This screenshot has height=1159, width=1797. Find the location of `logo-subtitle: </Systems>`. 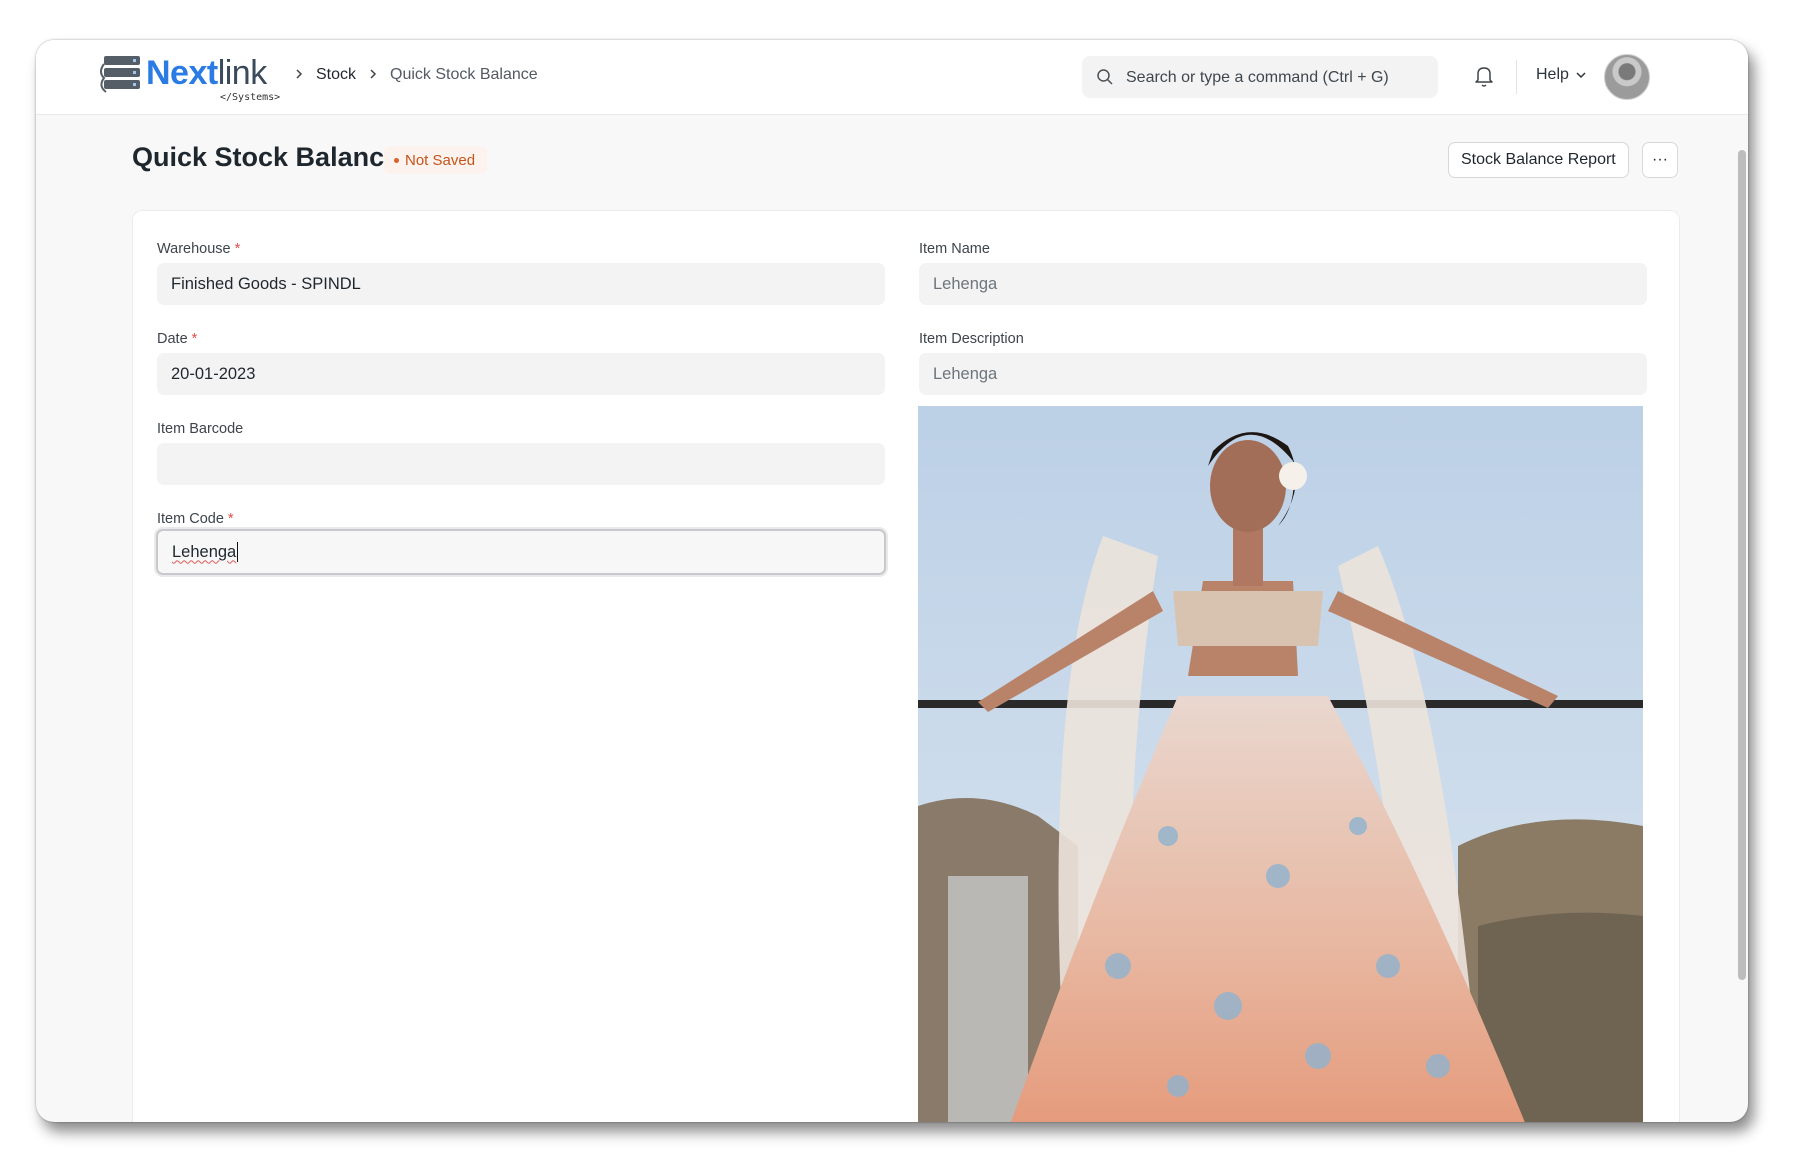

logo-subtitle: </Systems> is located at coordinates (250, 97).